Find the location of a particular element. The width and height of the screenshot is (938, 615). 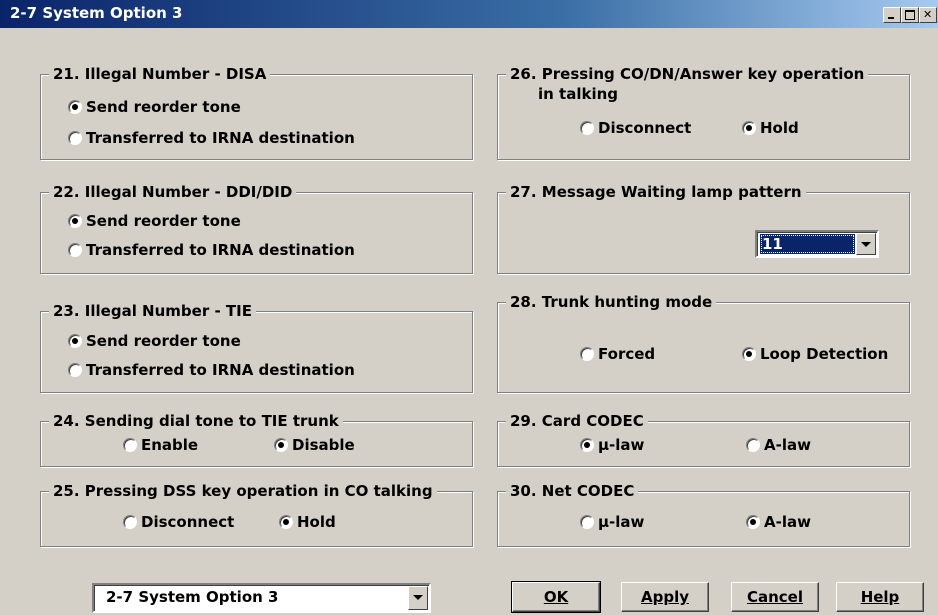

radio-label: Enable is located at coordinates (170, 445).